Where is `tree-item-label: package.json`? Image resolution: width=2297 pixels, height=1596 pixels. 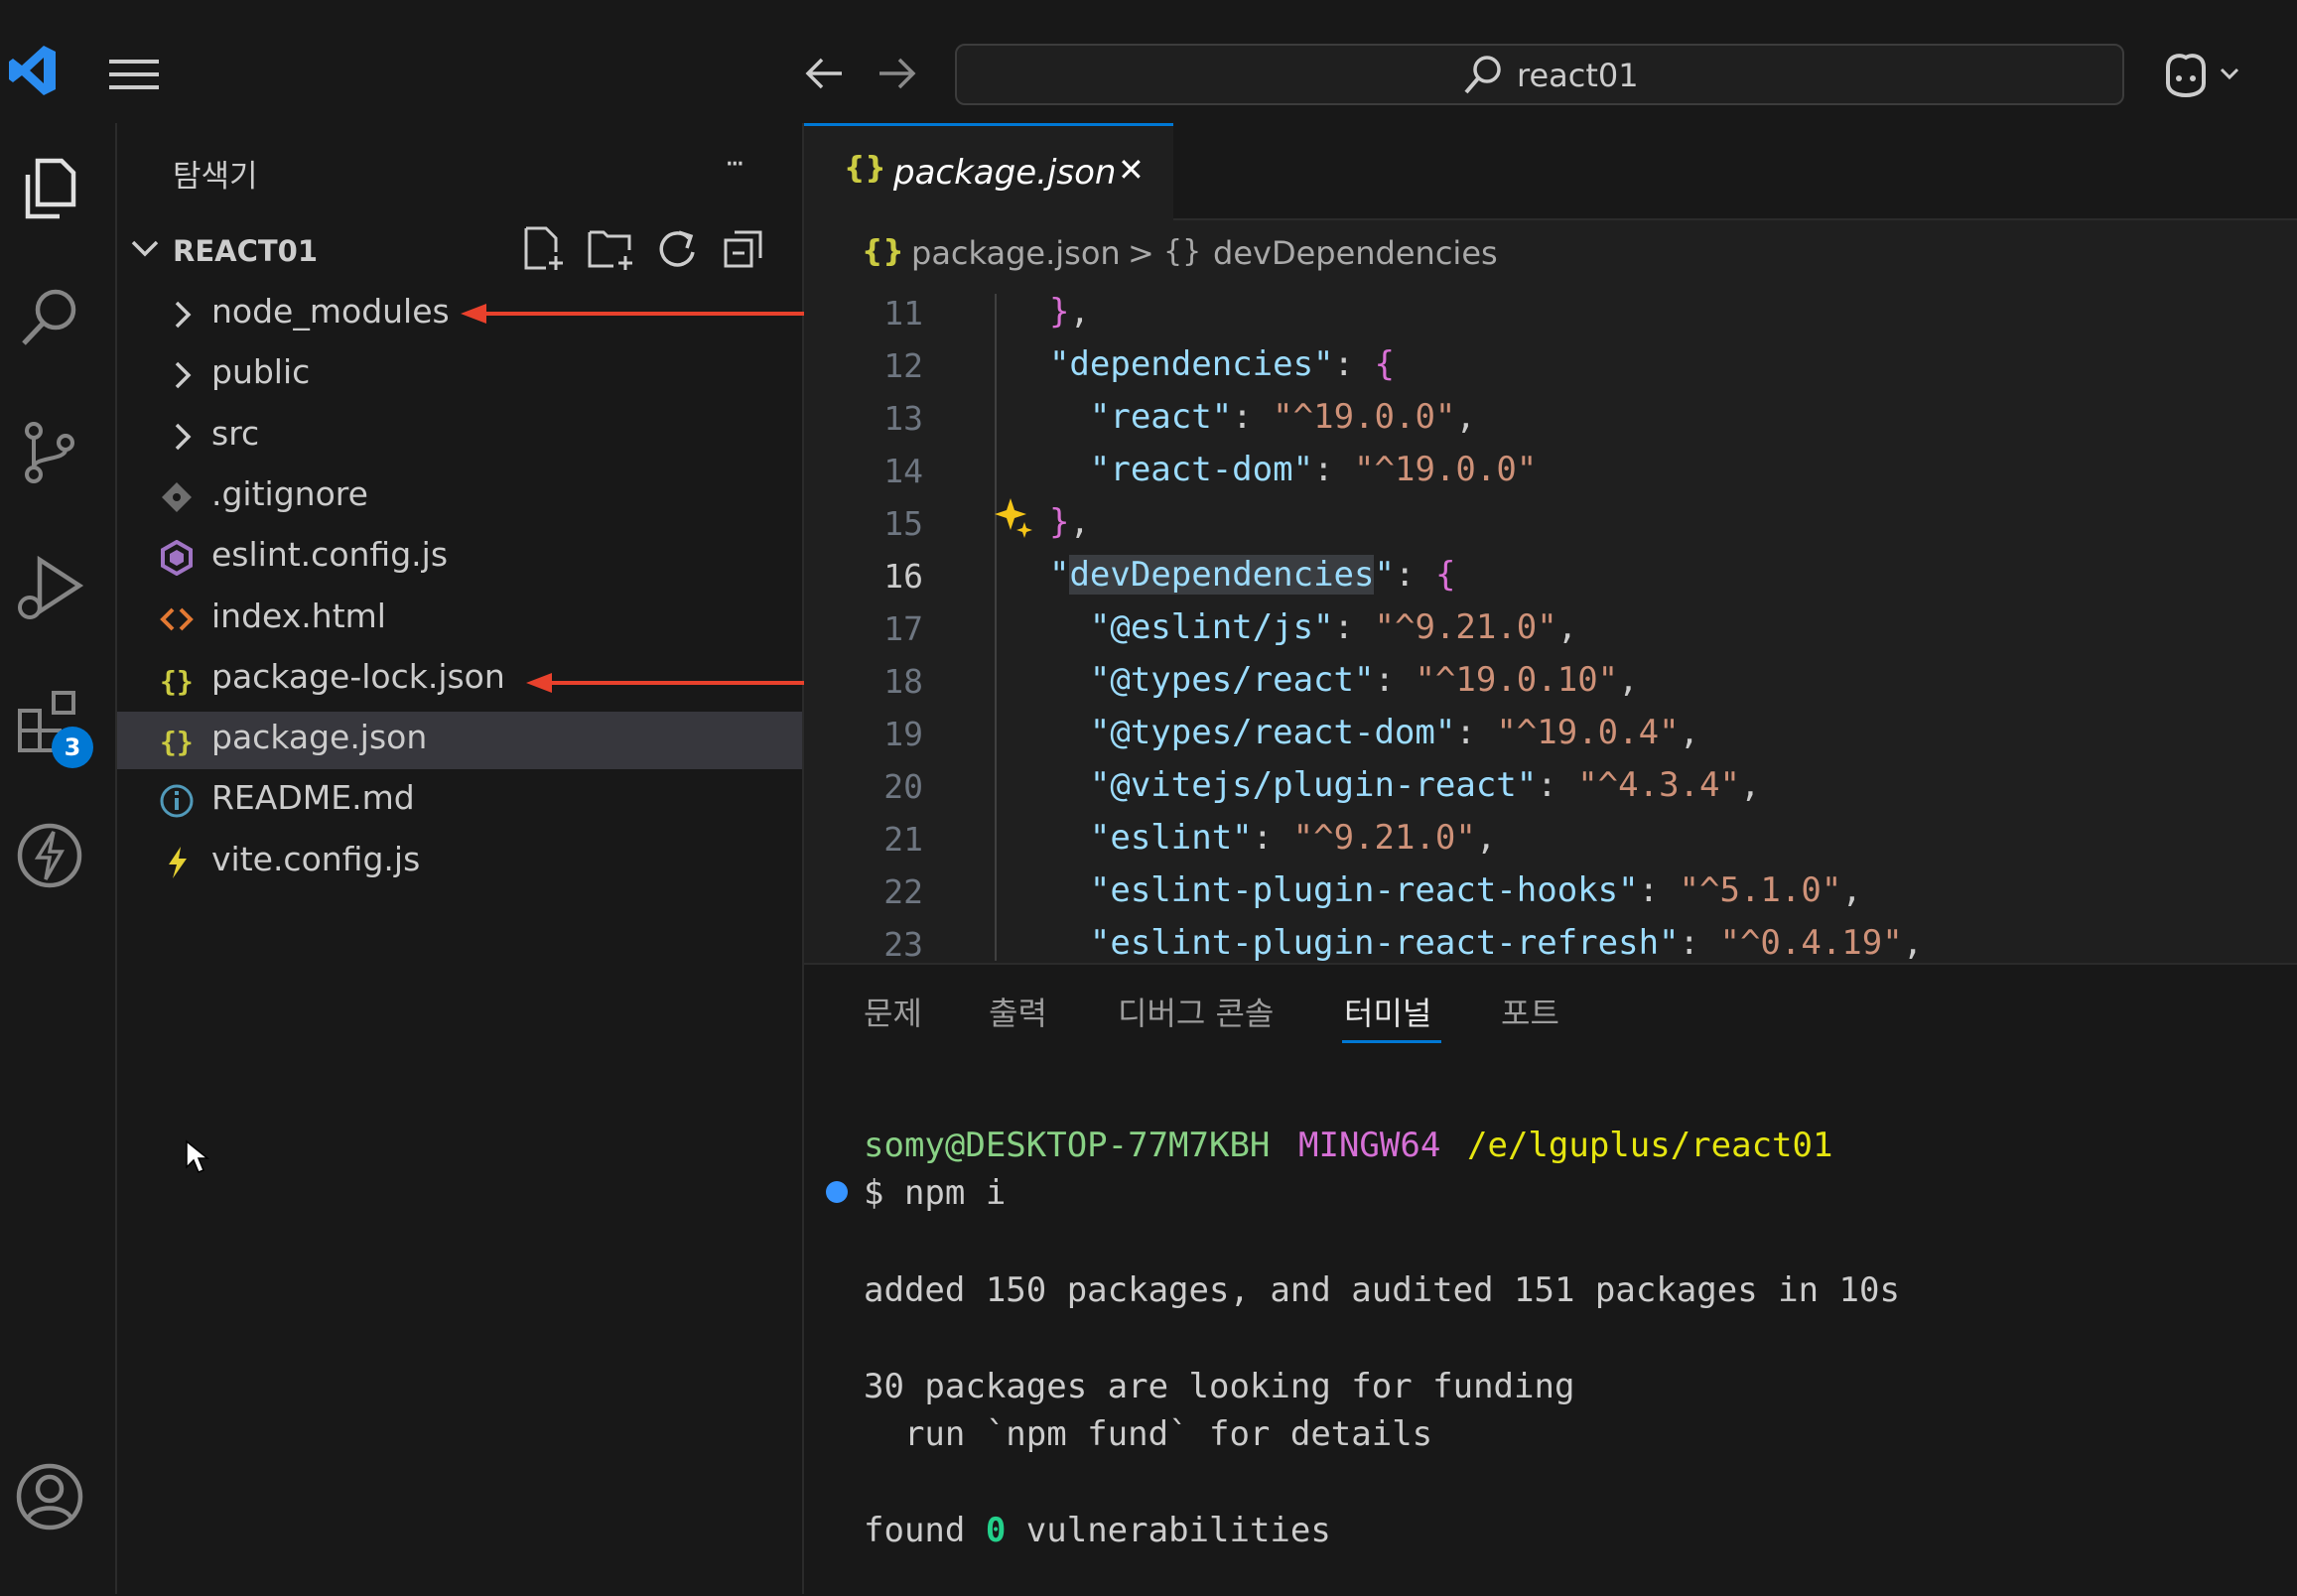 tree-item-label: package.json is located at coordinates (319, 737).